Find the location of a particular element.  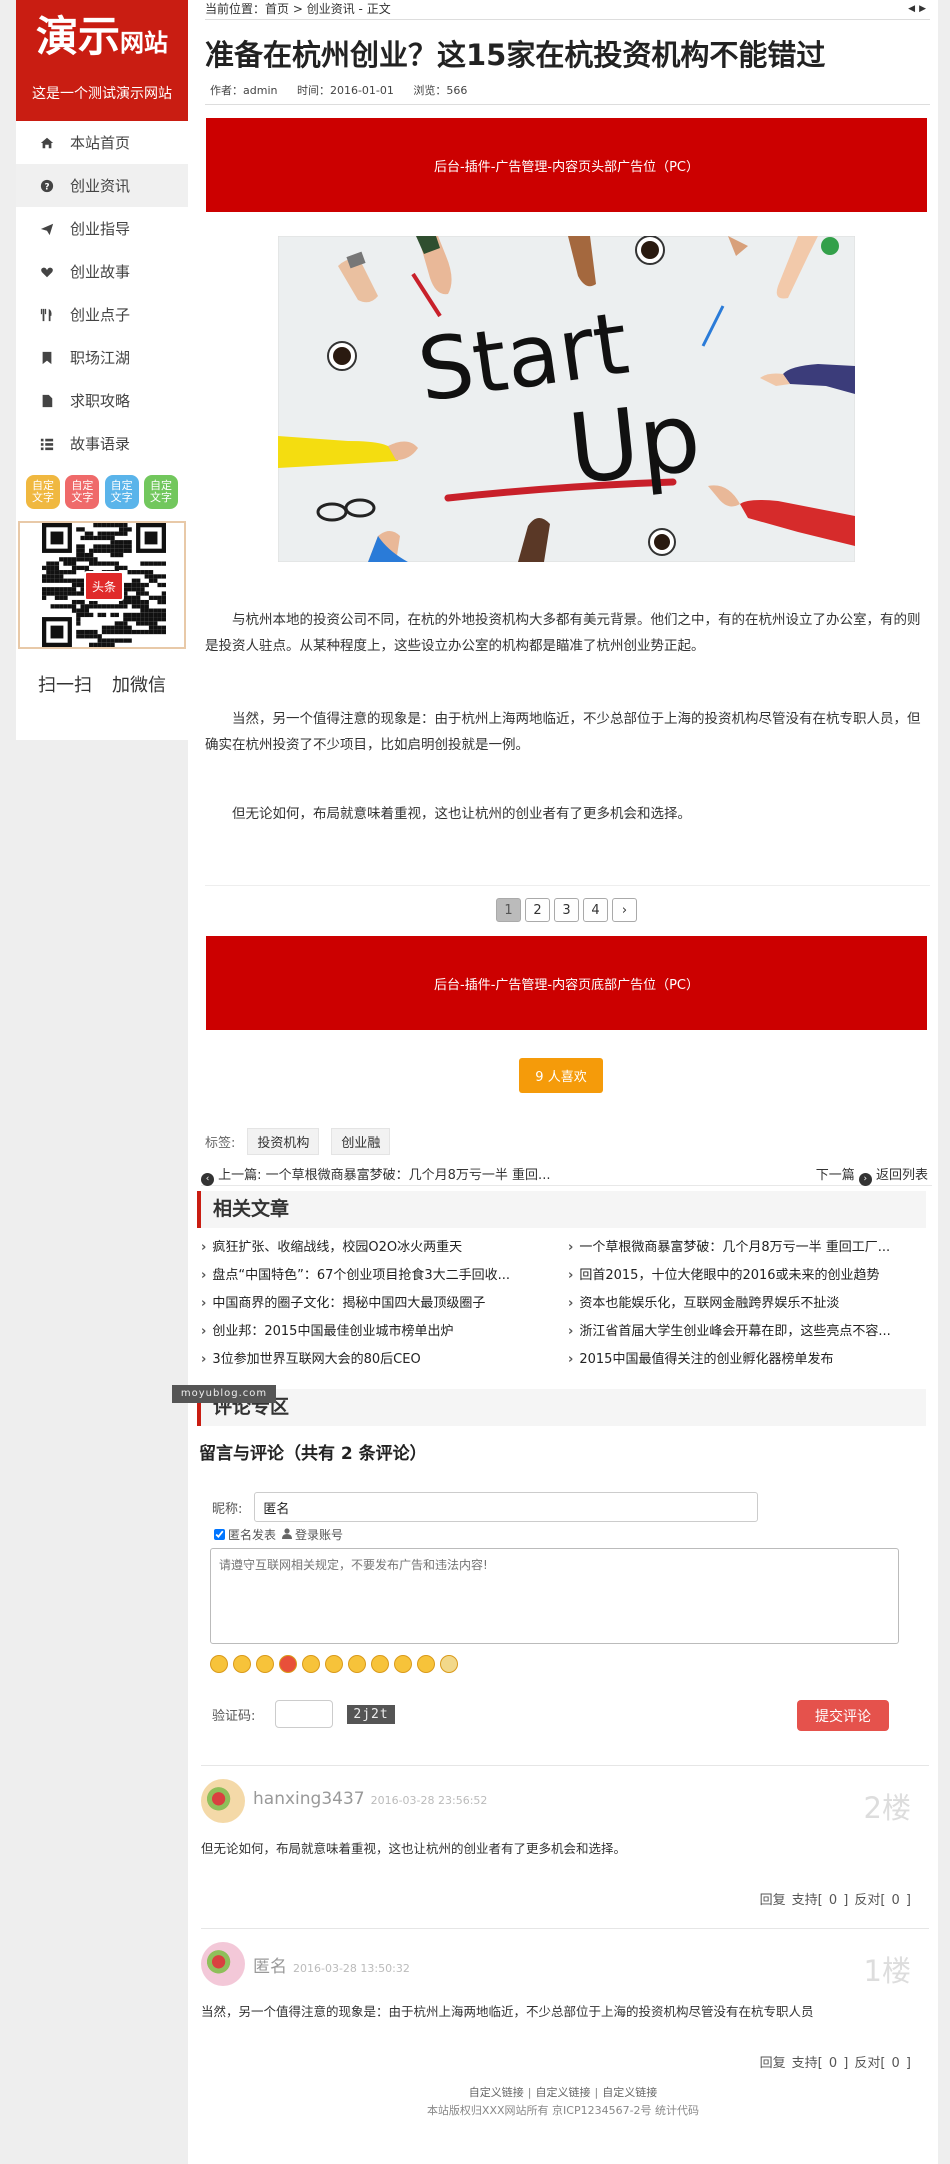

nav-item-label: 职场江湖 is located at coordinates (100, 358).